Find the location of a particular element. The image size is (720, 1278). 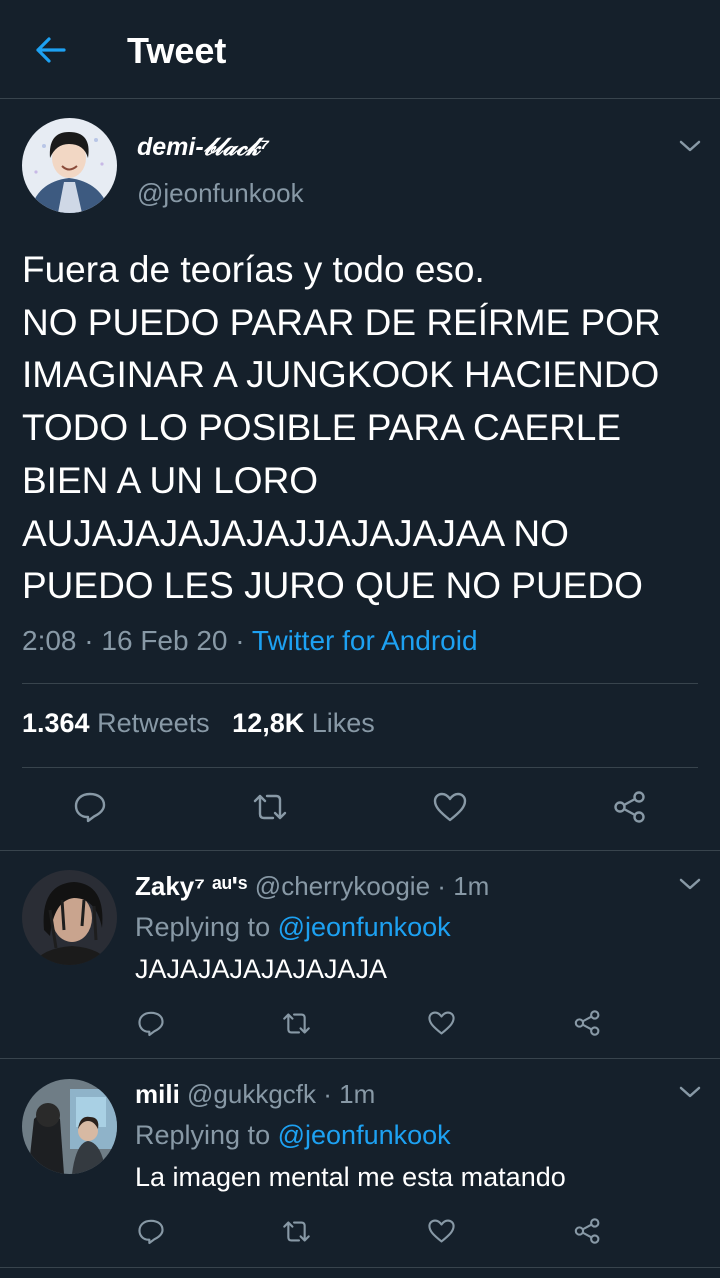

tweet-date: 16 Feb 20 is located at coordinates (164, 640).